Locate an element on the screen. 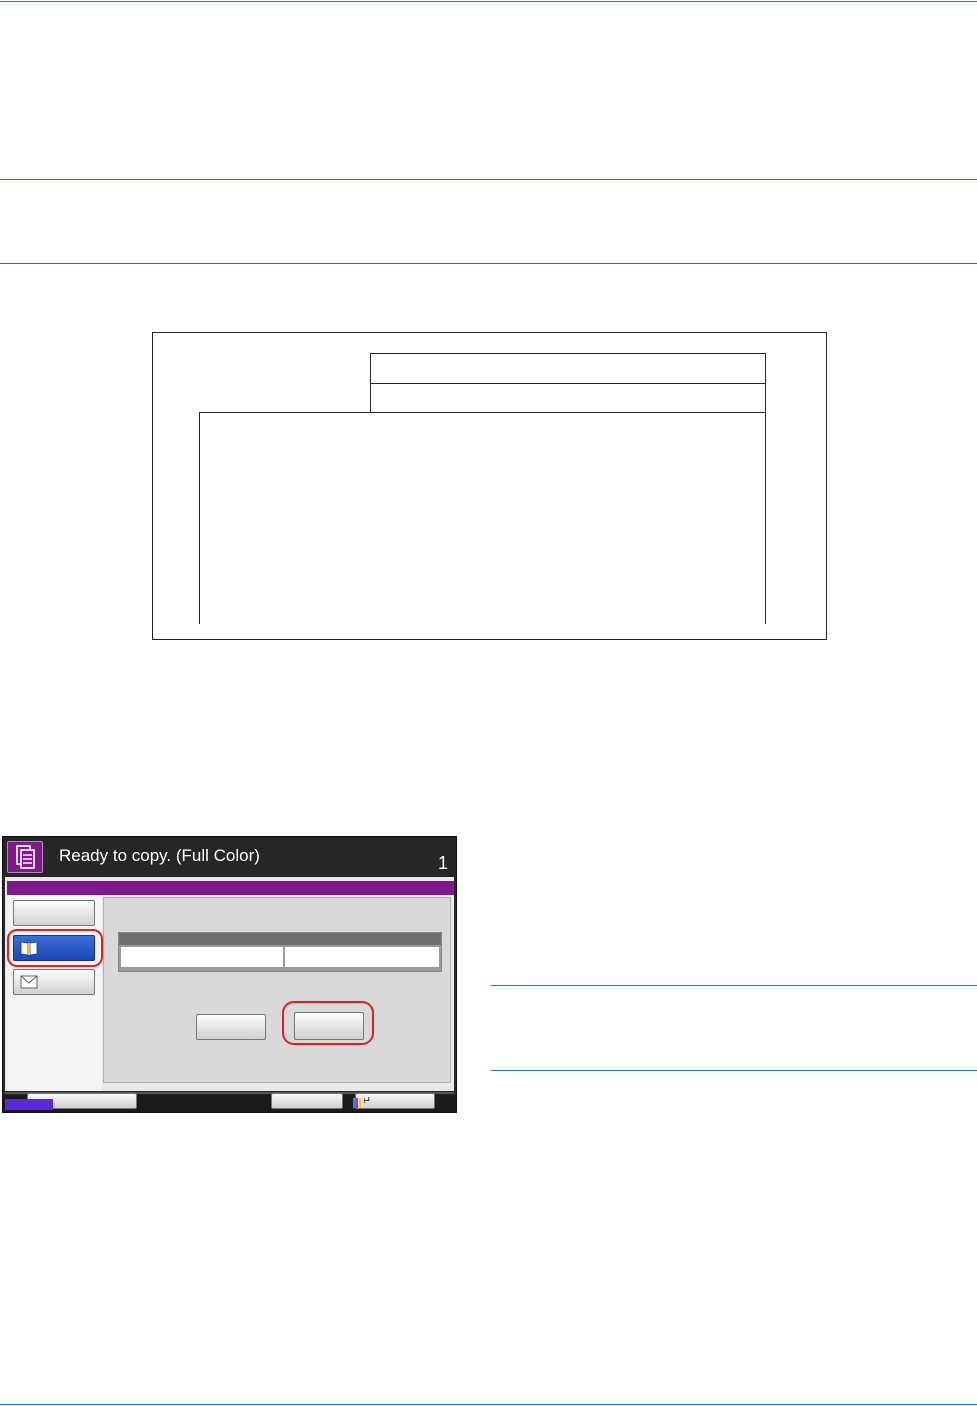  status-bar: ↵ is located at coordinates (229, 1102).